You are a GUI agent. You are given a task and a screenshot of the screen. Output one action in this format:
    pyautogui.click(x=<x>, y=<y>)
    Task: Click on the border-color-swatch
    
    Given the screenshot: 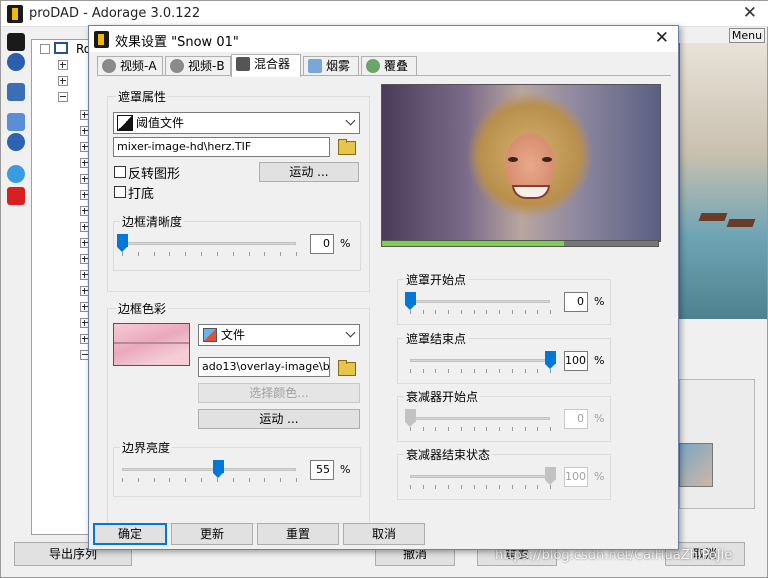 What is the action you would take?
    pyautogui.click(x=151, y=344)
    